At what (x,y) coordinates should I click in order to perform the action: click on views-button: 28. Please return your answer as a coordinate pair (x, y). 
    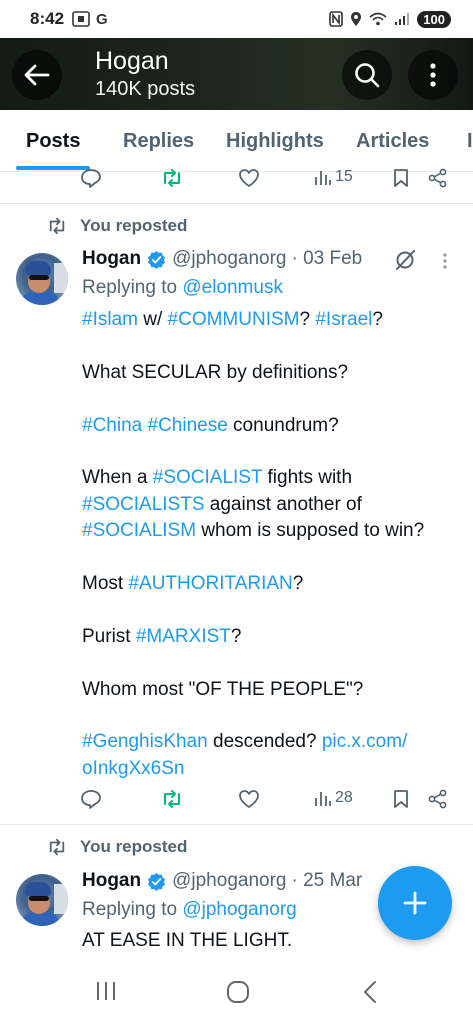
    Looking at the image, I should click on (333, 798).